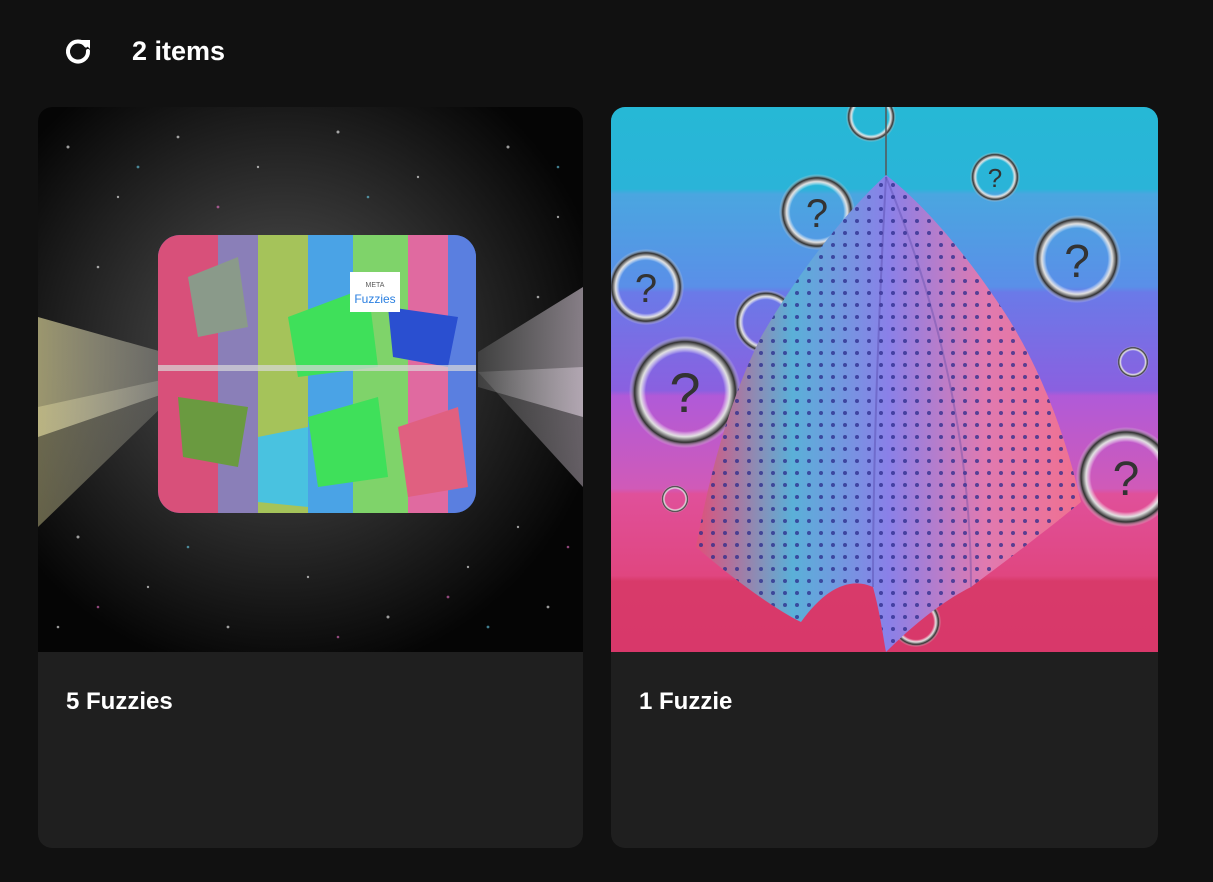 The height and width of the screenshot is (882, 1213). Describe the element at coordinates (179, 51) in the screenshot. I see `item-count: 2 items` at that location.